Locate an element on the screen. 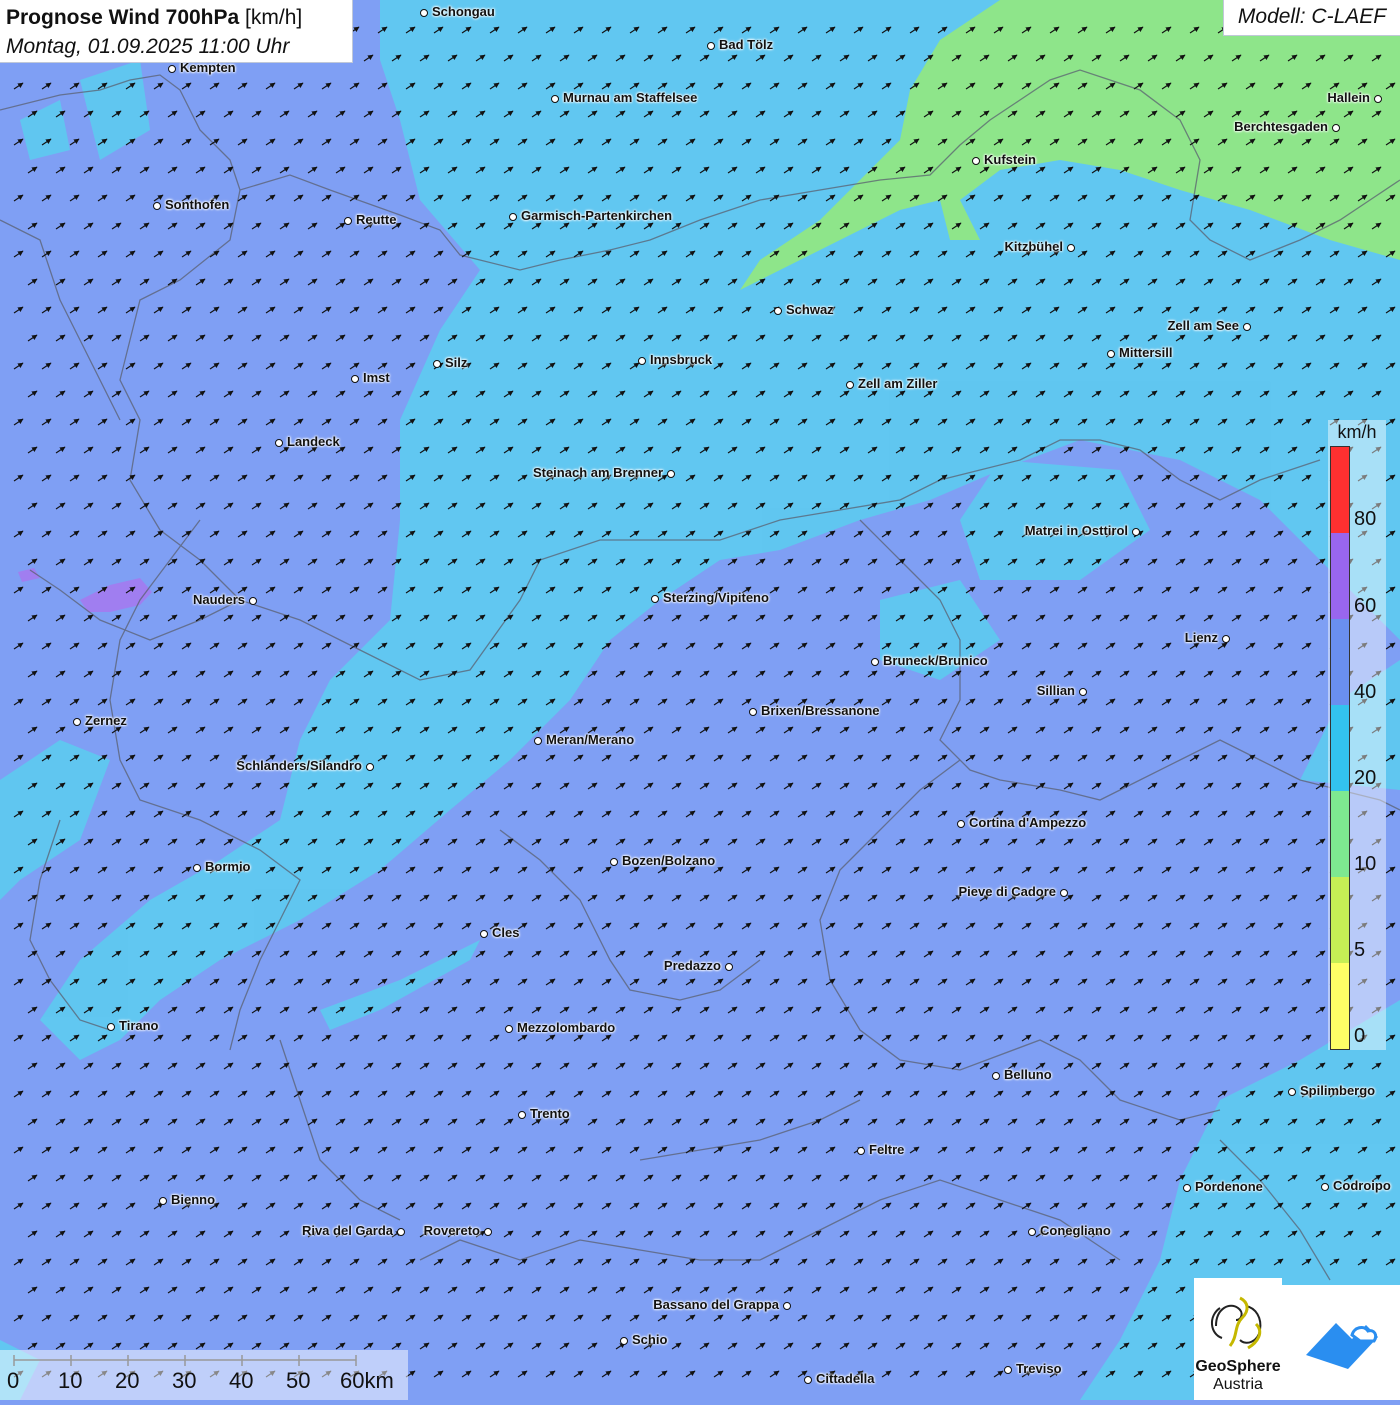 Image resolution: width=1400 pixels, height=1405 pixels. city-label: Treviso is located at coordinates (1039, 1368).